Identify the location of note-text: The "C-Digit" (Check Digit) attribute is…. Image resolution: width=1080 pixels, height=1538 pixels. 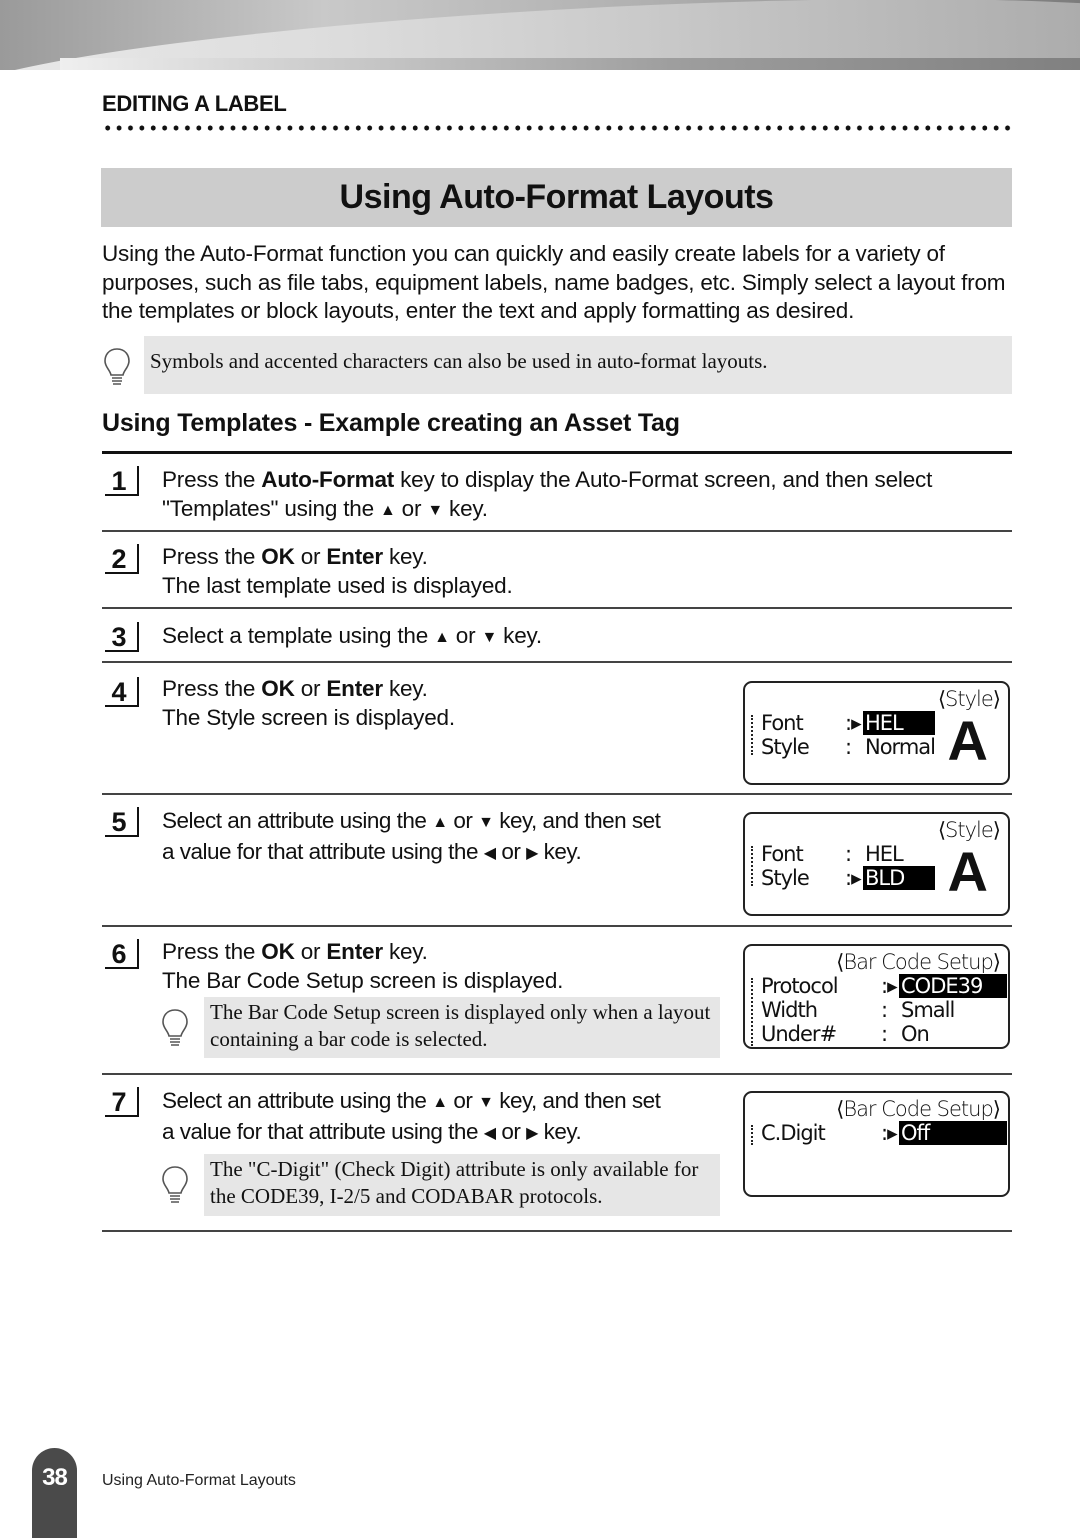
(462, 1185).